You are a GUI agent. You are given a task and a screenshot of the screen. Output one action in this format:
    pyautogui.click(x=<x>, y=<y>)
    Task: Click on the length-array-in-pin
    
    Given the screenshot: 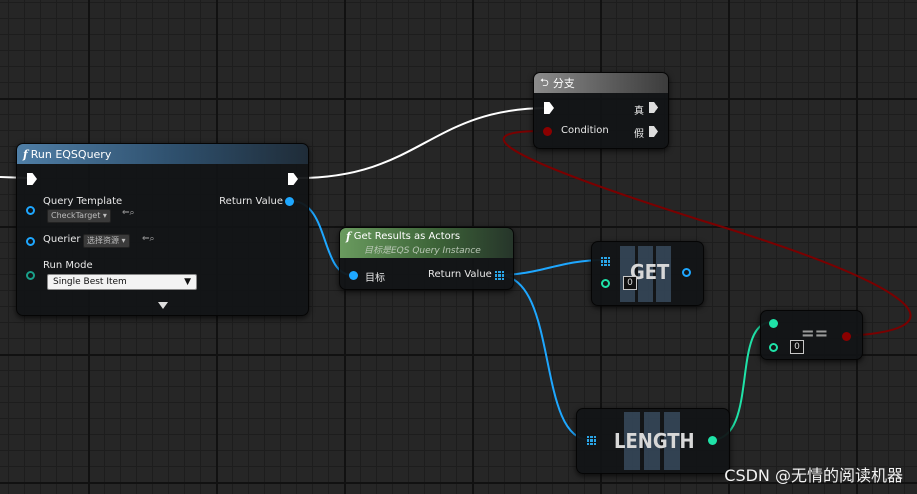 What is the action you would take?
    pyautogui.click(x=591, y=440)
    